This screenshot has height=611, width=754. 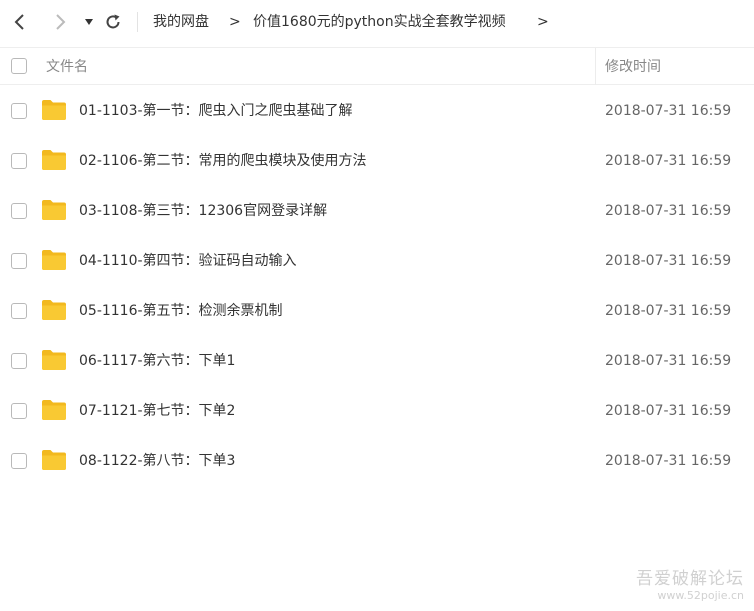 What do you see at coordinates (690, 579) in the screenshot?
I see `watermark-title: 吾爱破解论坛` at bounding box center [690, 579].